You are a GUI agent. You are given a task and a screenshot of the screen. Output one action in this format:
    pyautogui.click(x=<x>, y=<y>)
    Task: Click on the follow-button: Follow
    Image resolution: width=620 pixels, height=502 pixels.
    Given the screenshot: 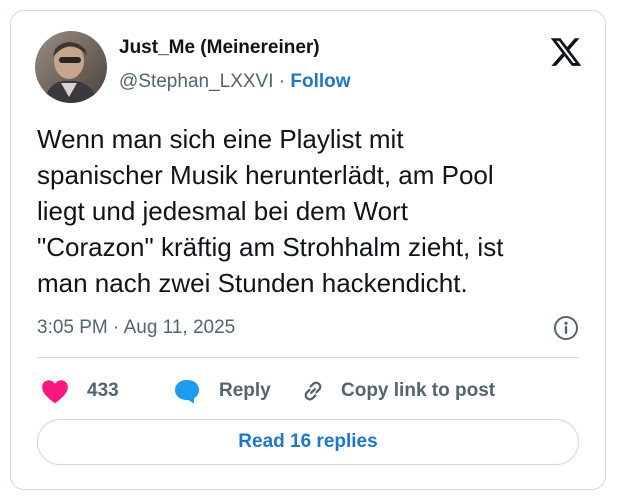 What is the action you would take?
    pyautogui.click(x=320, y=81)
    